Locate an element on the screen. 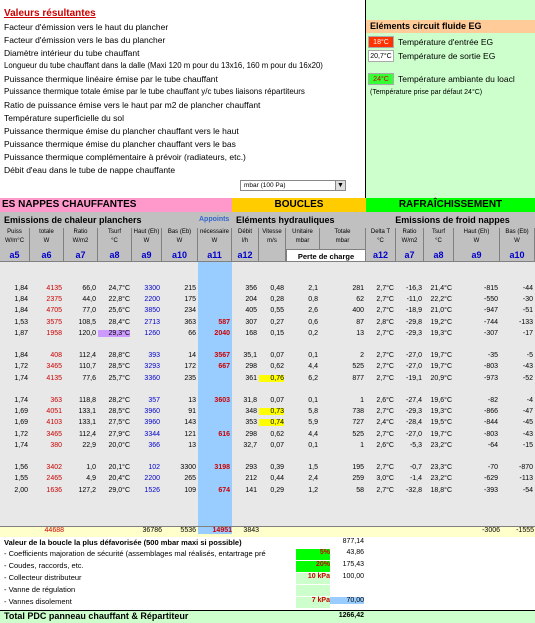 The height and width of the screenshot is (623, 535). table-cell: 0,15 is located at coordinates (271, 333).